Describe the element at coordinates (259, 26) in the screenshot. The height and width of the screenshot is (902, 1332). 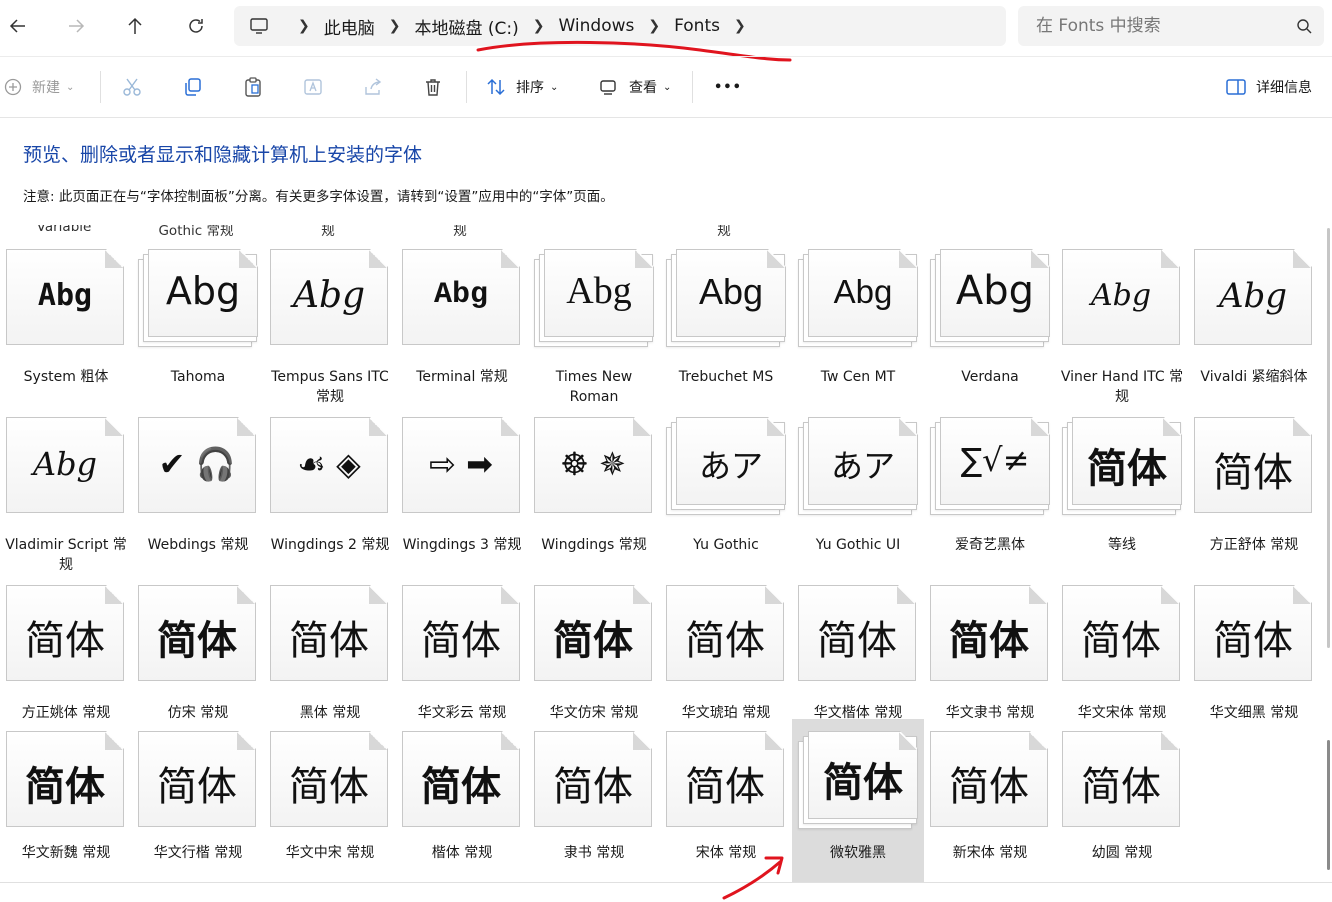
I see `computer-icon` at that location.